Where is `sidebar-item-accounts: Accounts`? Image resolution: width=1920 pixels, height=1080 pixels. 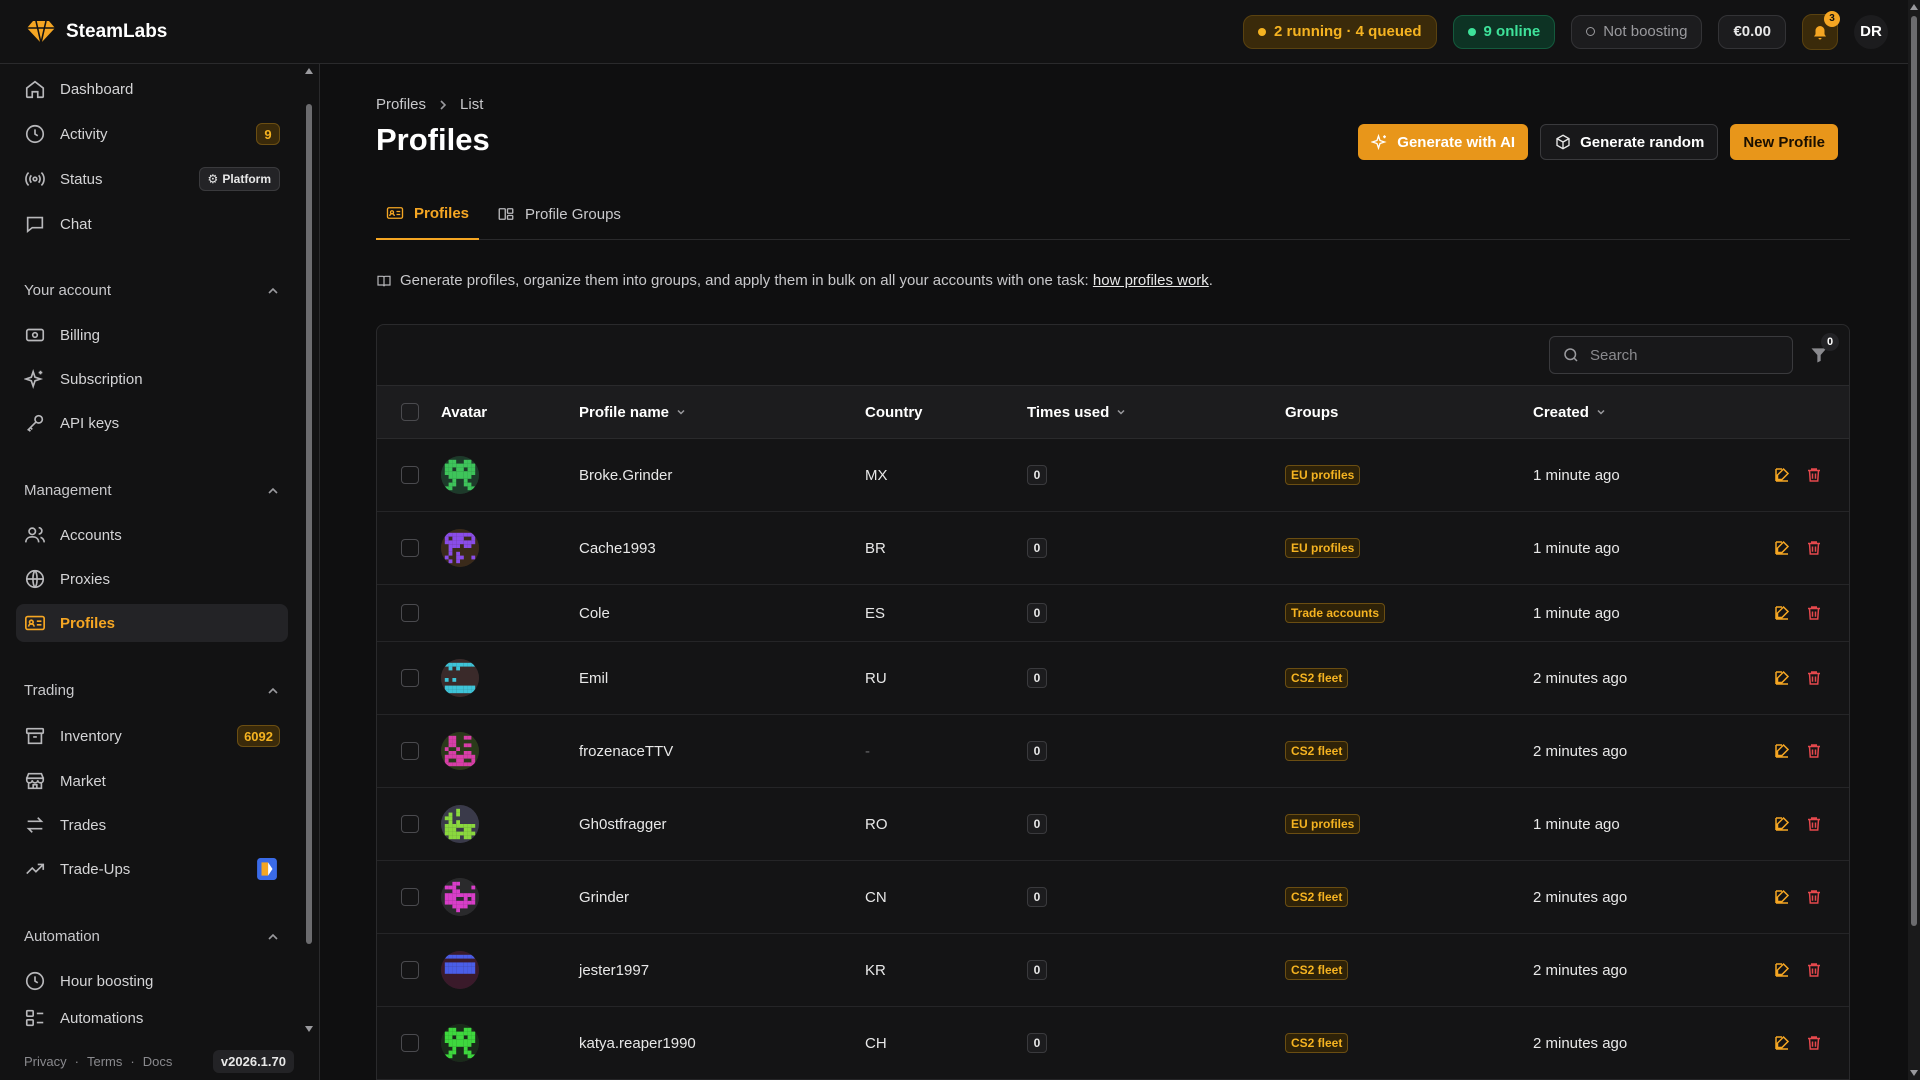
sidebar-item-accounts: Accounts is located at coordinates (152, 535).